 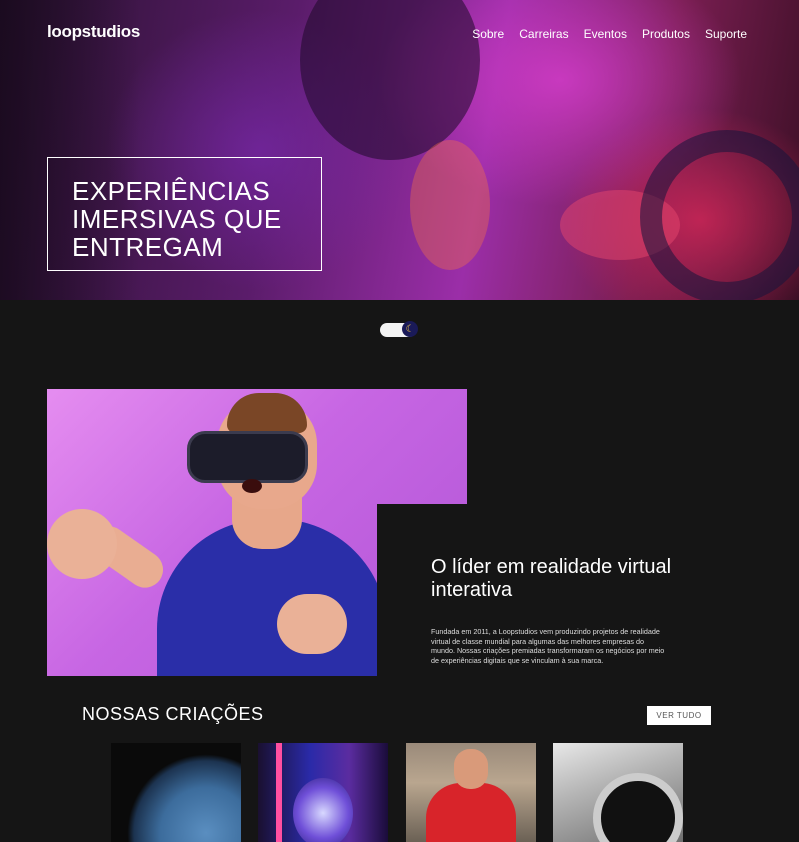 I want to click on main-nav: Sobre Carreiras Eventos Produtos Suporte, so click(x=609, y=34).